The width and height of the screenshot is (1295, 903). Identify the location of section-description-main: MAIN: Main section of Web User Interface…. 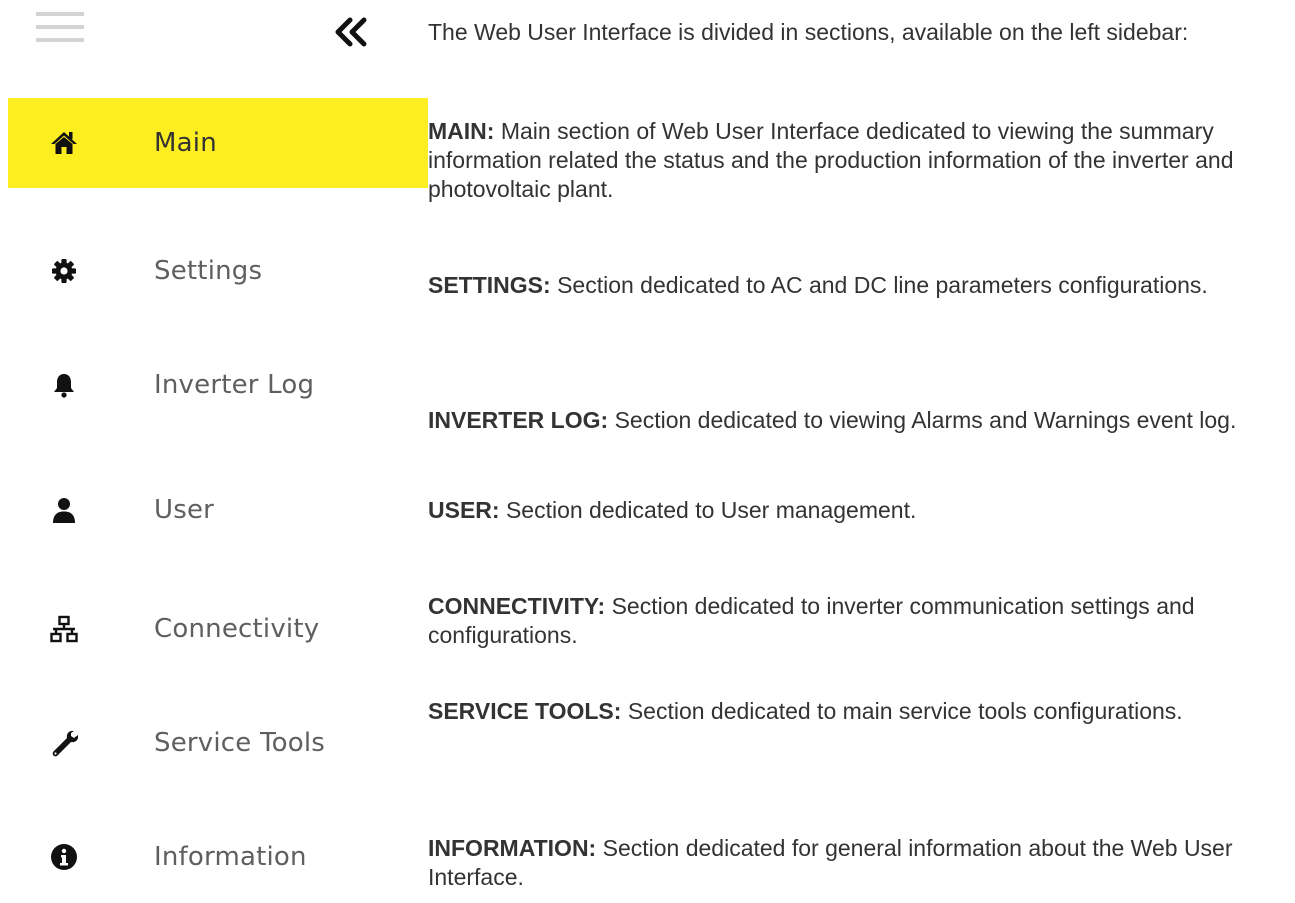
(858, 160).